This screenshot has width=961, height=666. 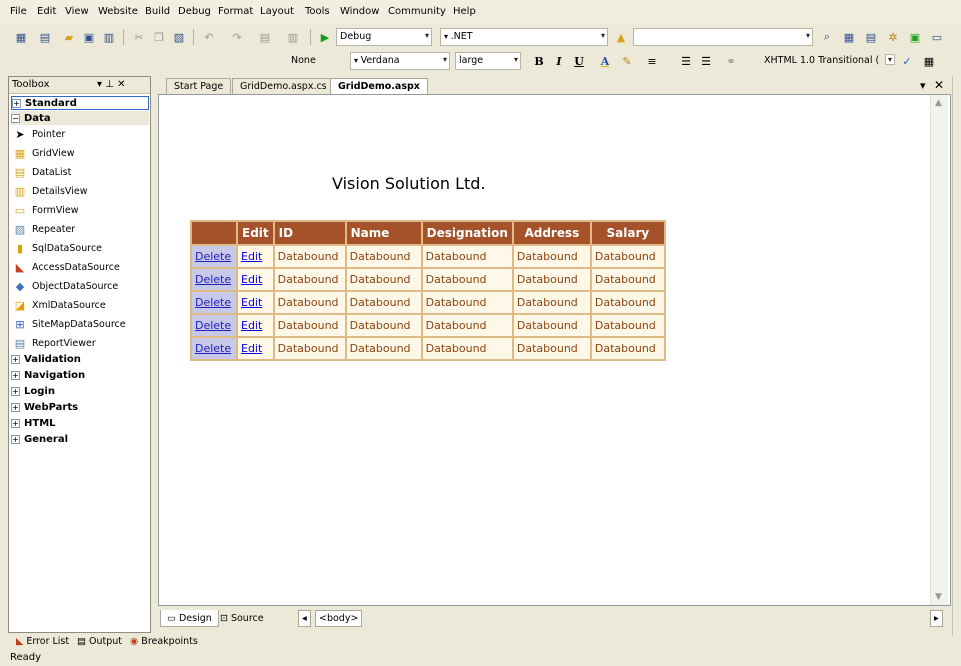 I want to click on tag-body: <body>, so click(x=339, y=618).